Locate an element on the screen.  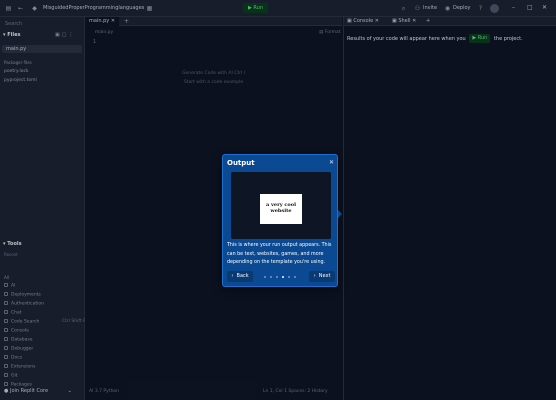
website-preview-card: a very cool website is located at coordinates (281, 209).